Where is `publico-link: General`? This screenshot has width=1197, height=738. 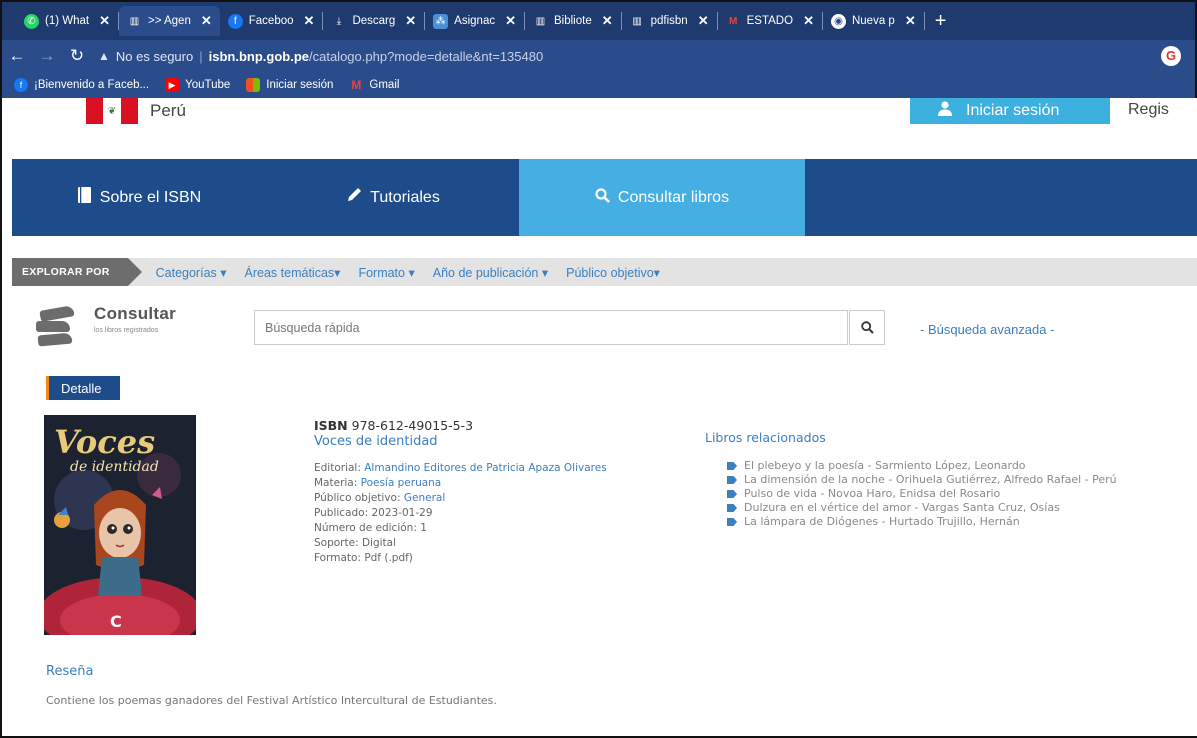 publico-link: General is located at coordinates (424, 498).